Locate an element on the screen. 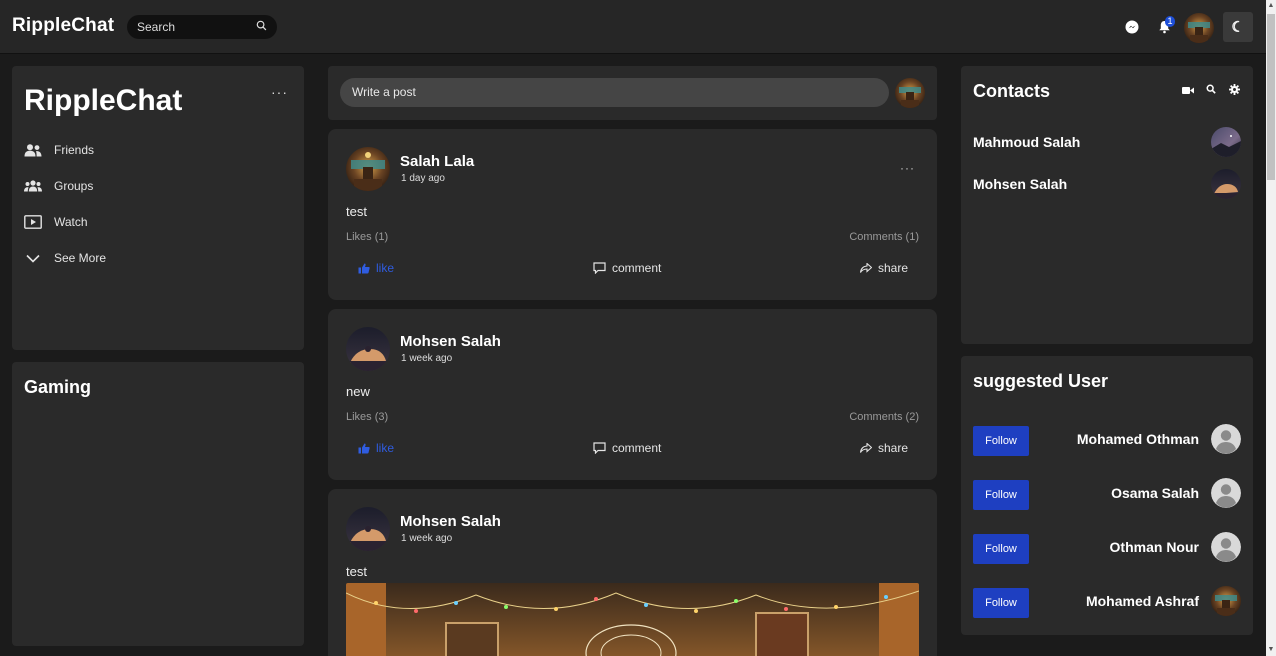 The image size is (1276, 656). contact-item: Mohsen Salah is located at coordinates (1107, 184).